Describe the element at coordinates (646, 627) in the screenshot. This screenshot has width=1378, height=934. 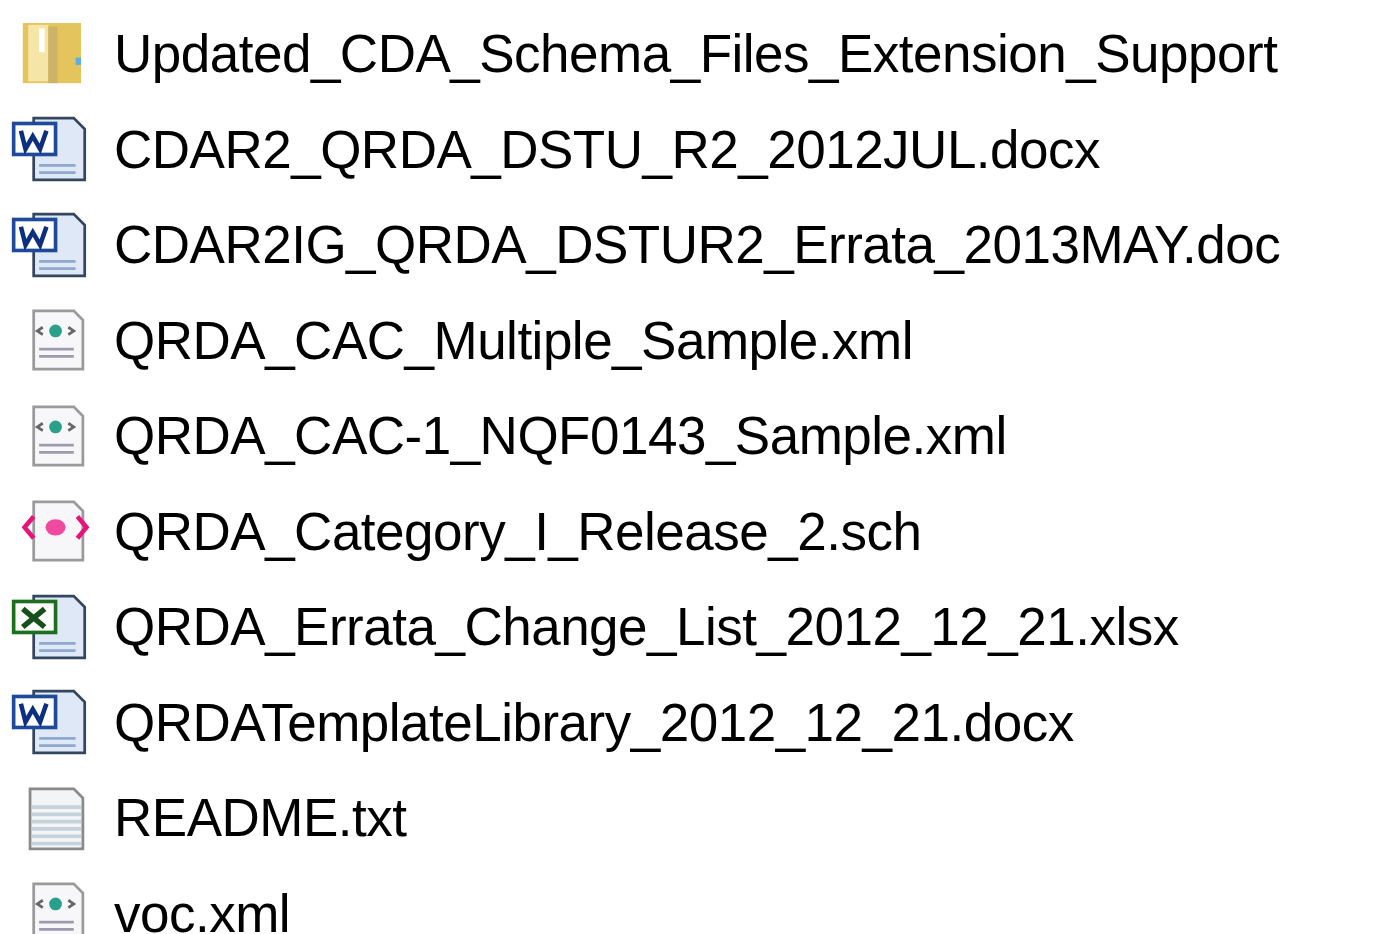
I see `file-name: QRDA_Errata_Change_List_2012_12_21.xlsx` at that location.